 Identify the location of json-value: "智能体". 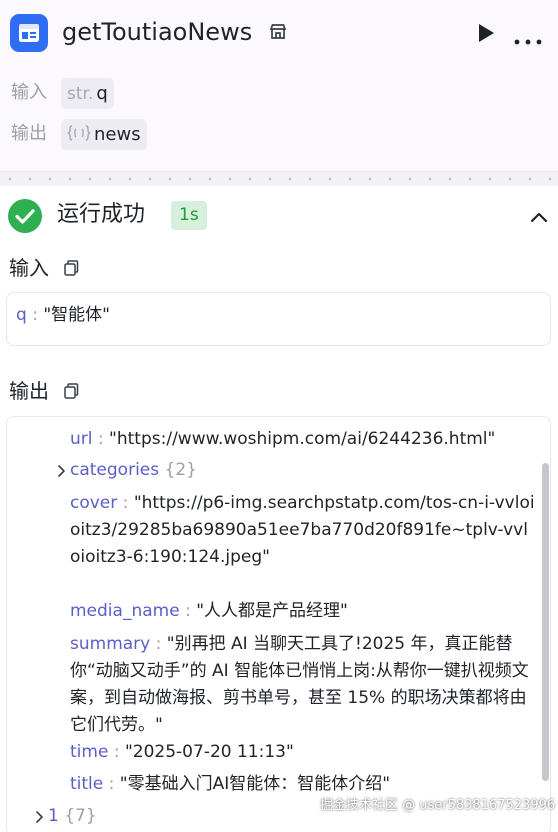
(76, 315).